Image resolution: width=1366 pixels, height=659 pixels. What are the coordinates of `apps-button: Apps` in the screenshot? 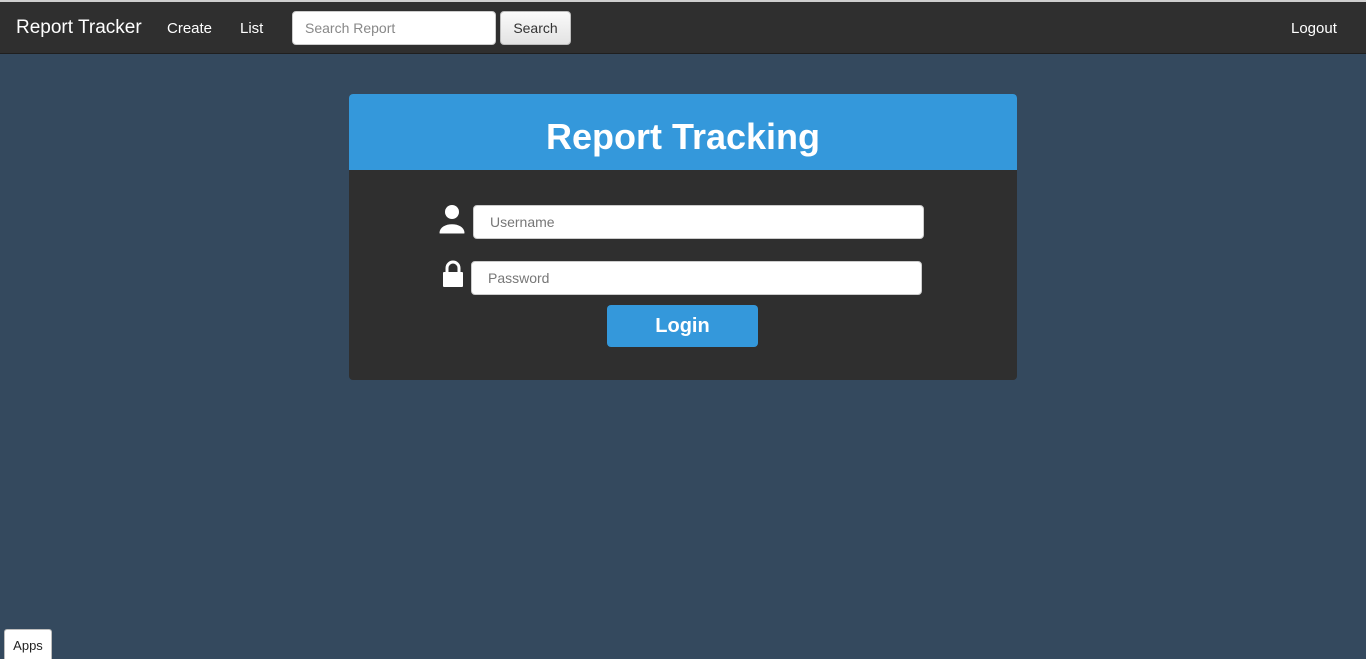 It's located at (28, 644).